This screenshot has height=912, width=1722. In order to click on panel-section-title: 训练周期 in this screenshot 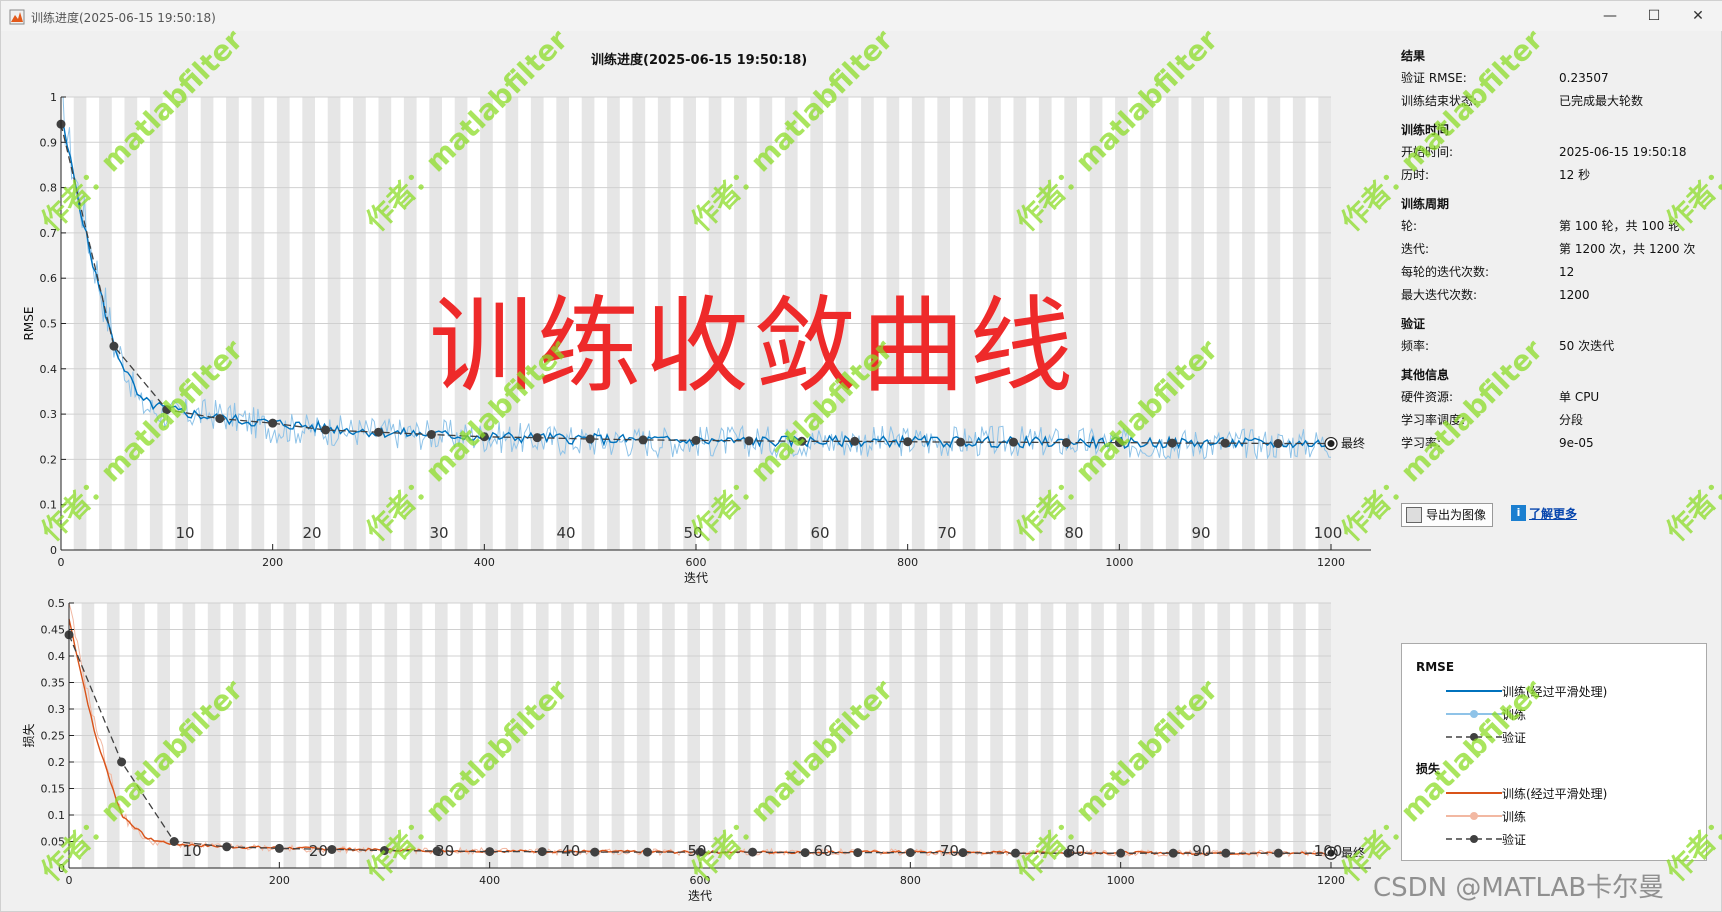, I will do `click(1425, 204)`.